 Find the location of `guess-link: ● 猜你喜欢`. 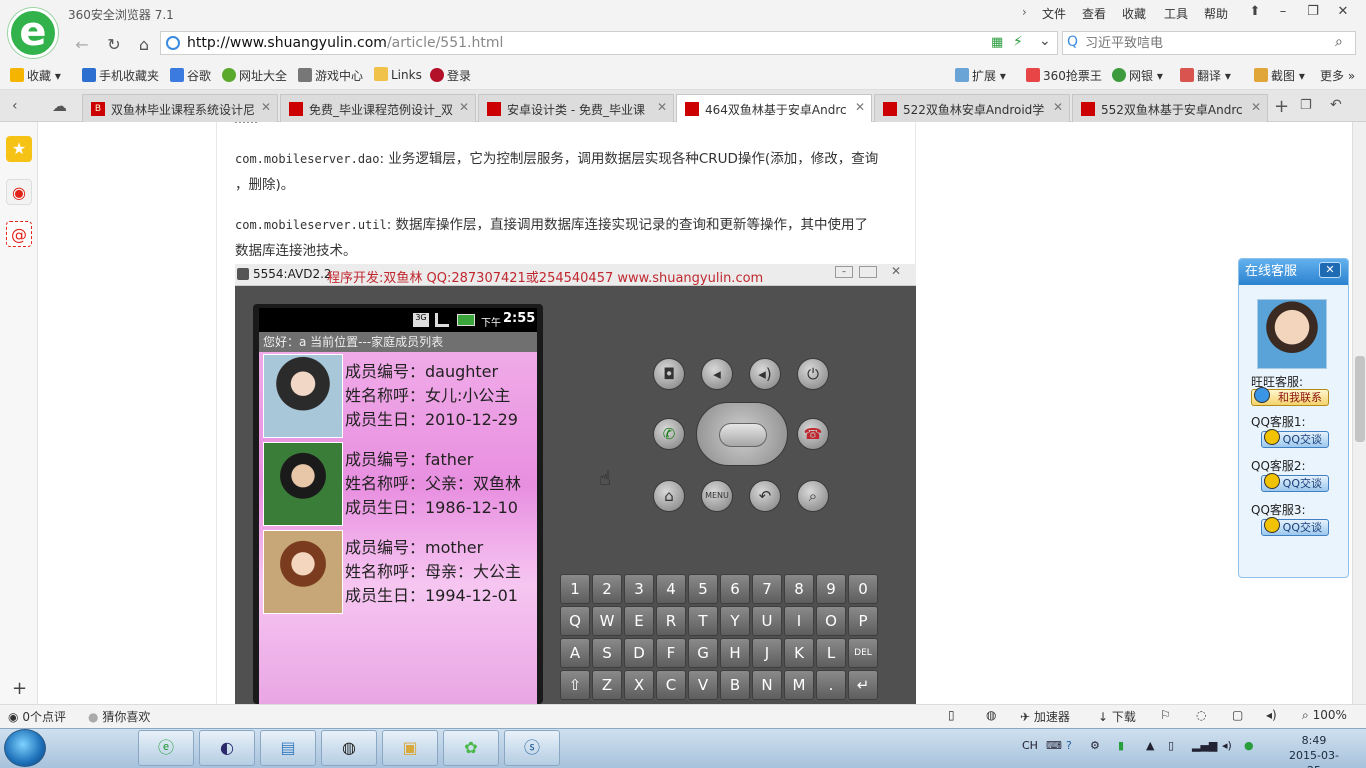

guess-link: ● 猜你喜欢 is located at coordinates (119, 716).